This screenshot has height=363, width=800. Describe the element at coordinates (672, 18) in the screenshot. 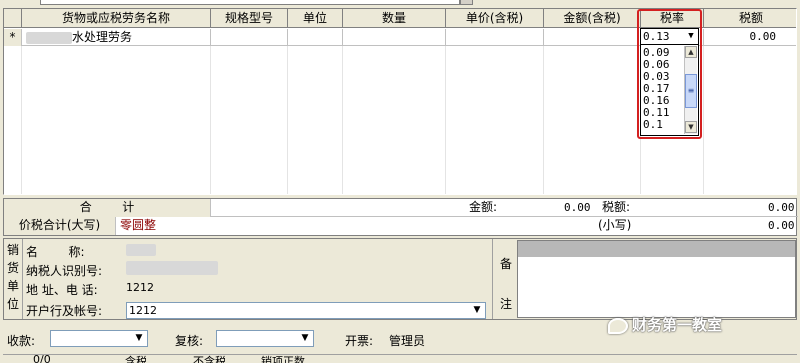

I see `header-tax-rate: 税率` at that location.